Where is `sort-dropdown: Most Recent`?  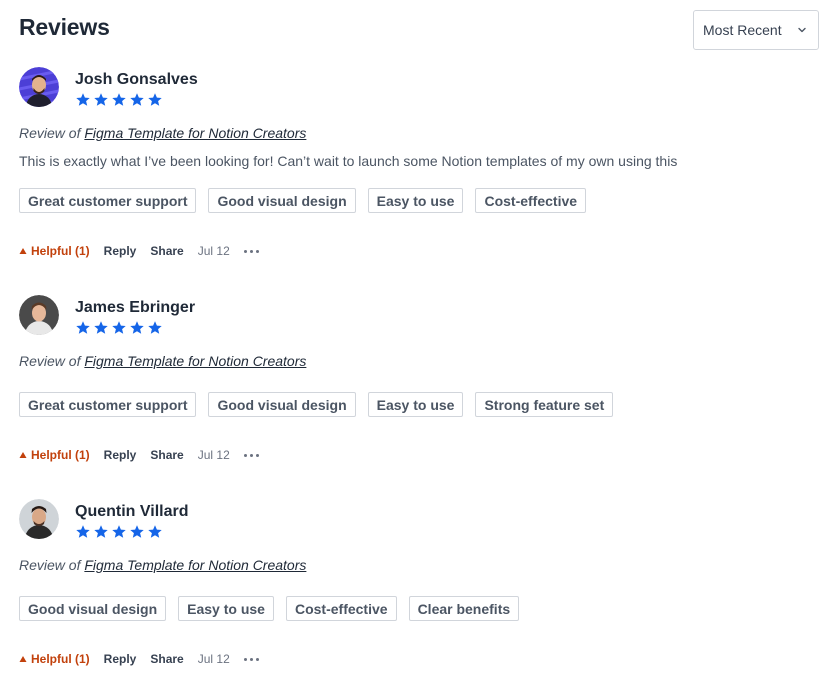
sort-dropdown: Most Recent is located at coordinates (756, 30).